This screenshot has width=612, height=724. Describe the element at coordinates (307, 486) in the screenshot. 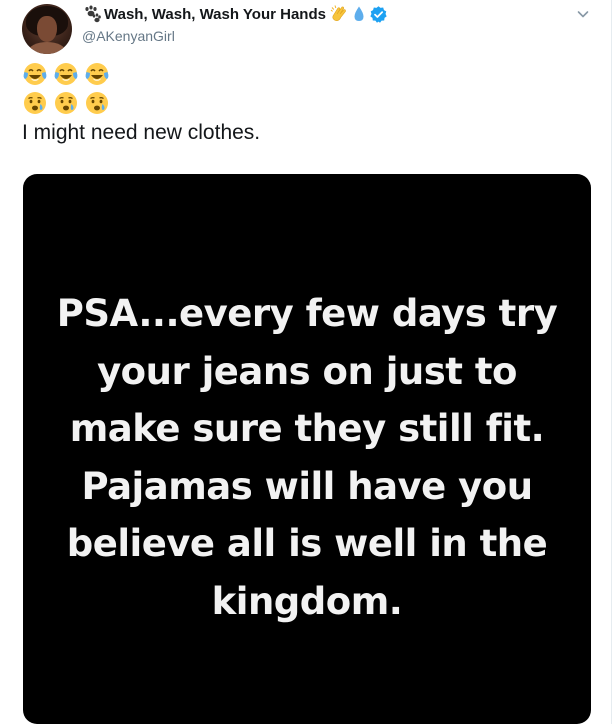

I see `media-line: Pajamas will have you` at that location.